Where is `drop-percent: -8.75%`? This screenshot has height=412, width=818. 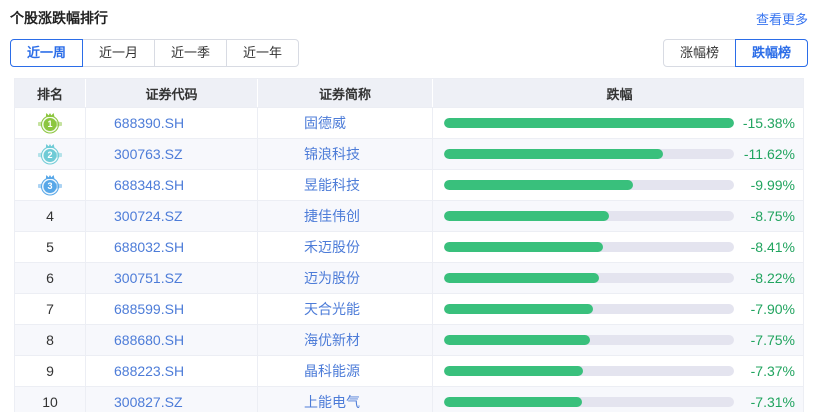 drop-percent: -8.75% is located at coordinates (772, 216).